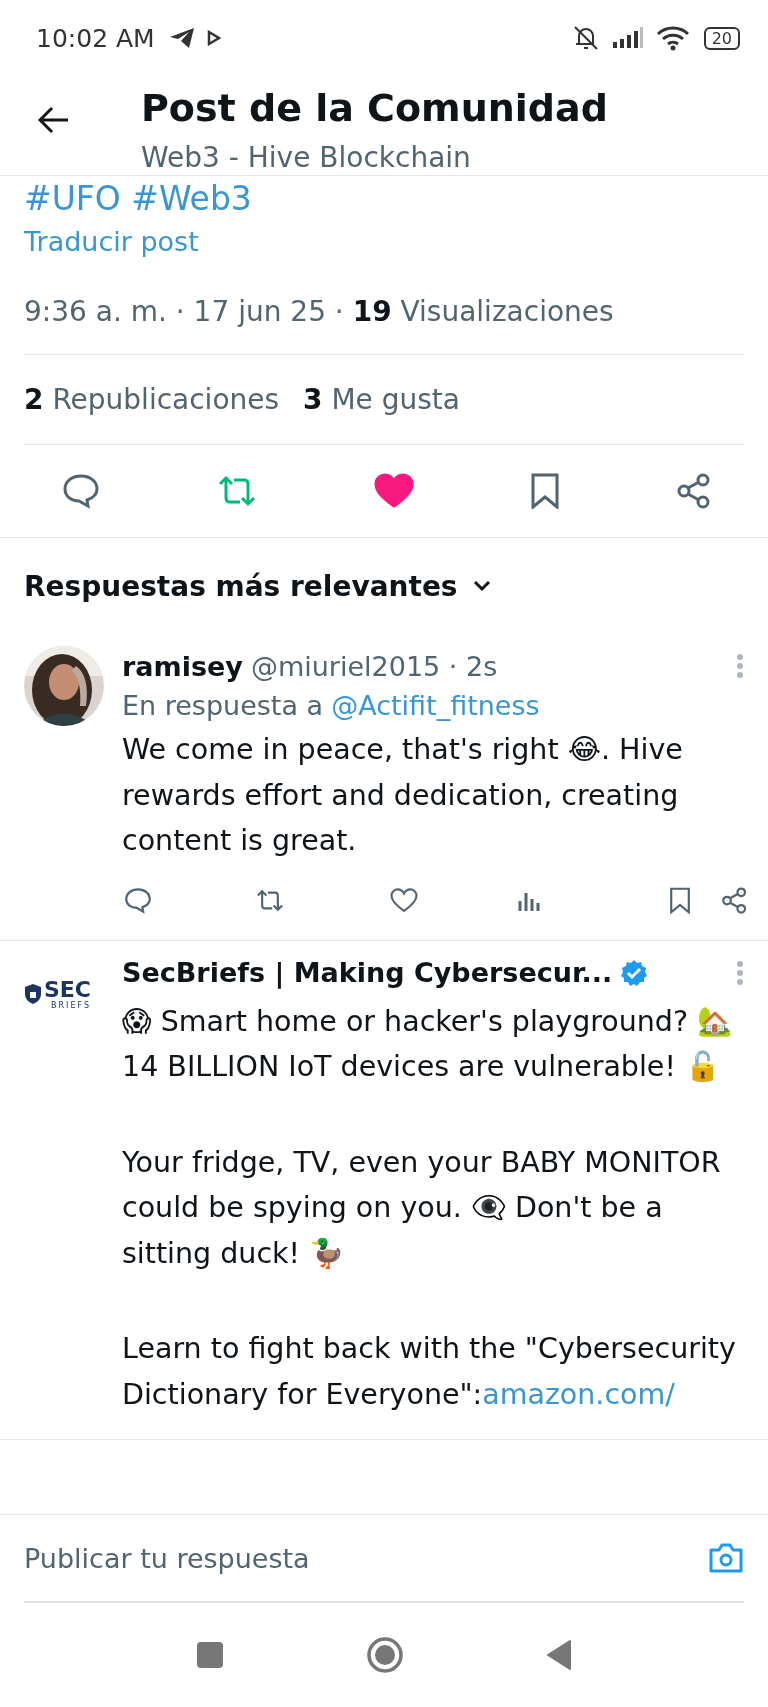 This screenshot has width=768, height=1707. I want to click on play-icon, so click(213, 38).